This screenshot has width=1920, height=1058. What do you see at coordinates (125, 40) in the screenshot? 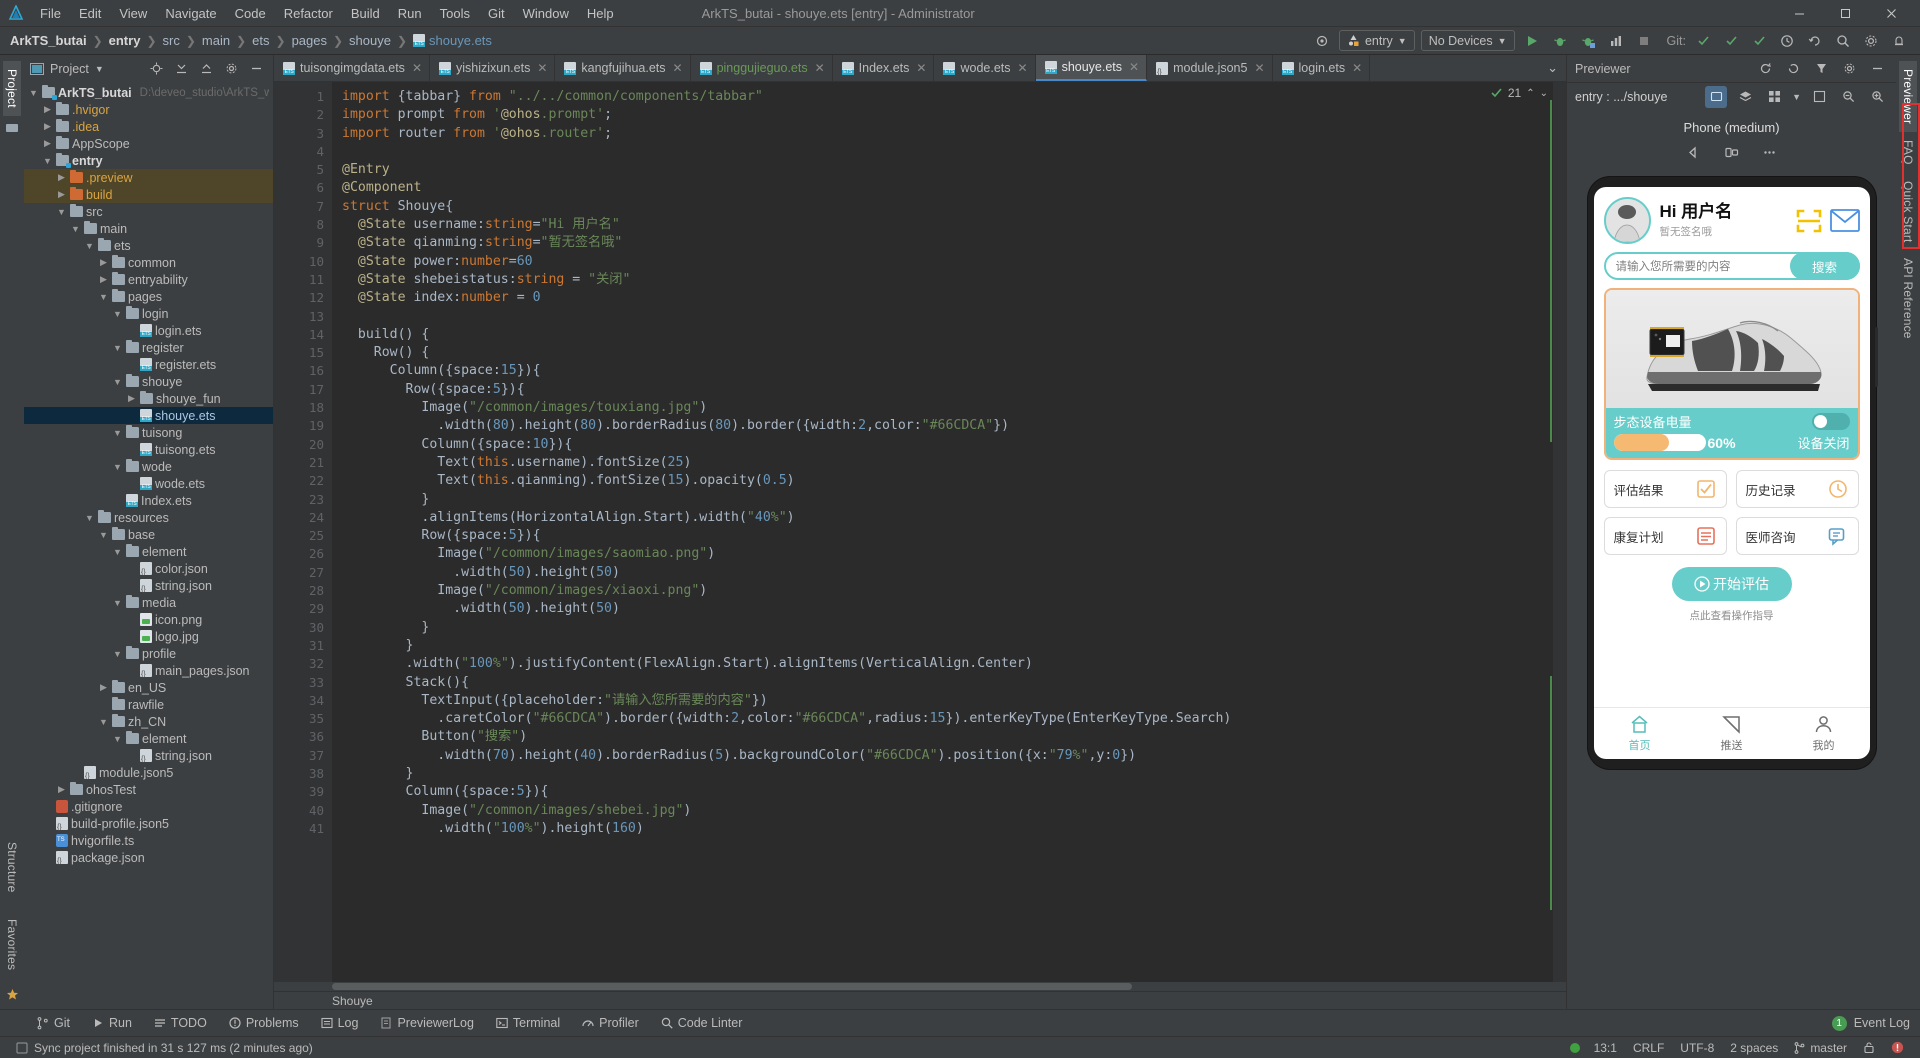
I see `breadcrumb-item-entry: entry` at bounding box center [125, 40].